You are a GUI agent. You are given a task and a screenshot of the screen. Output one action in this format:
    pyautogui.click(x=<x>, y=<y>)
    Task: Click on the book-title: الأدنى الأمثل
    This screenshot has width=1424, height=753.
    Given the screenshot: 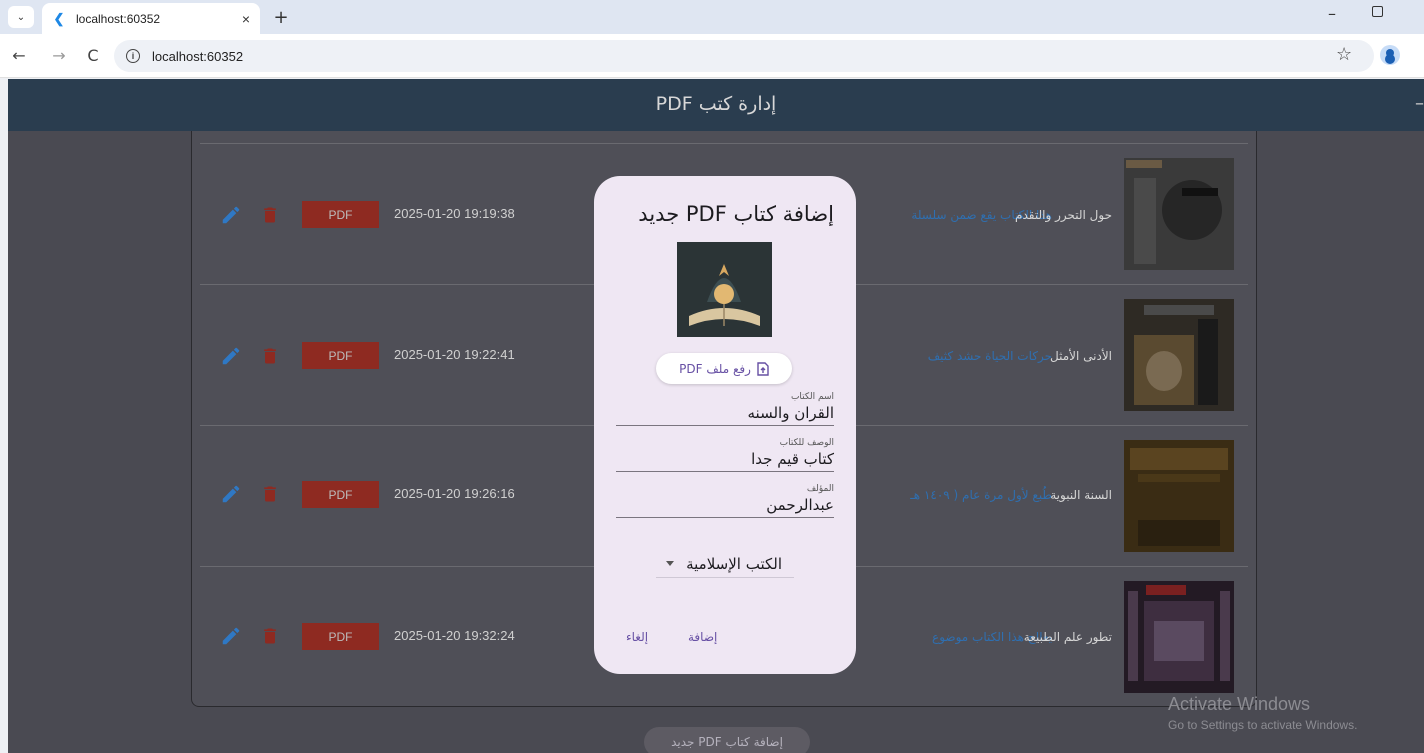 What is the action you would take?
    pyautogui.click(x=1081, y=356)
    